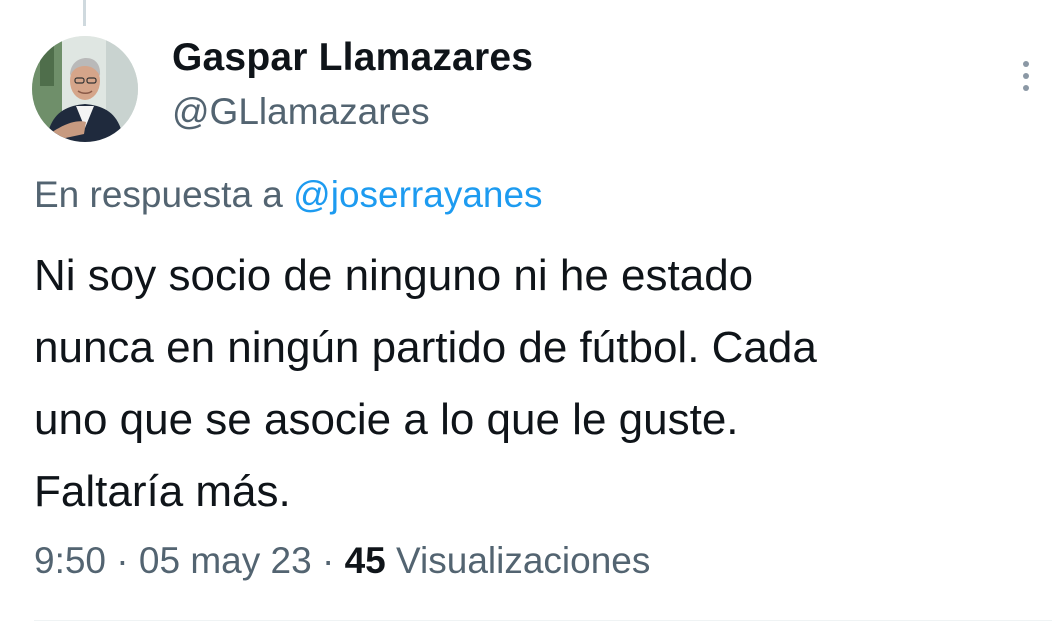 Image resolution: width=1052 pixels, height=633 pixels. I want to click on author-display-name: Gaspar Llamazares, so click(352, 58).